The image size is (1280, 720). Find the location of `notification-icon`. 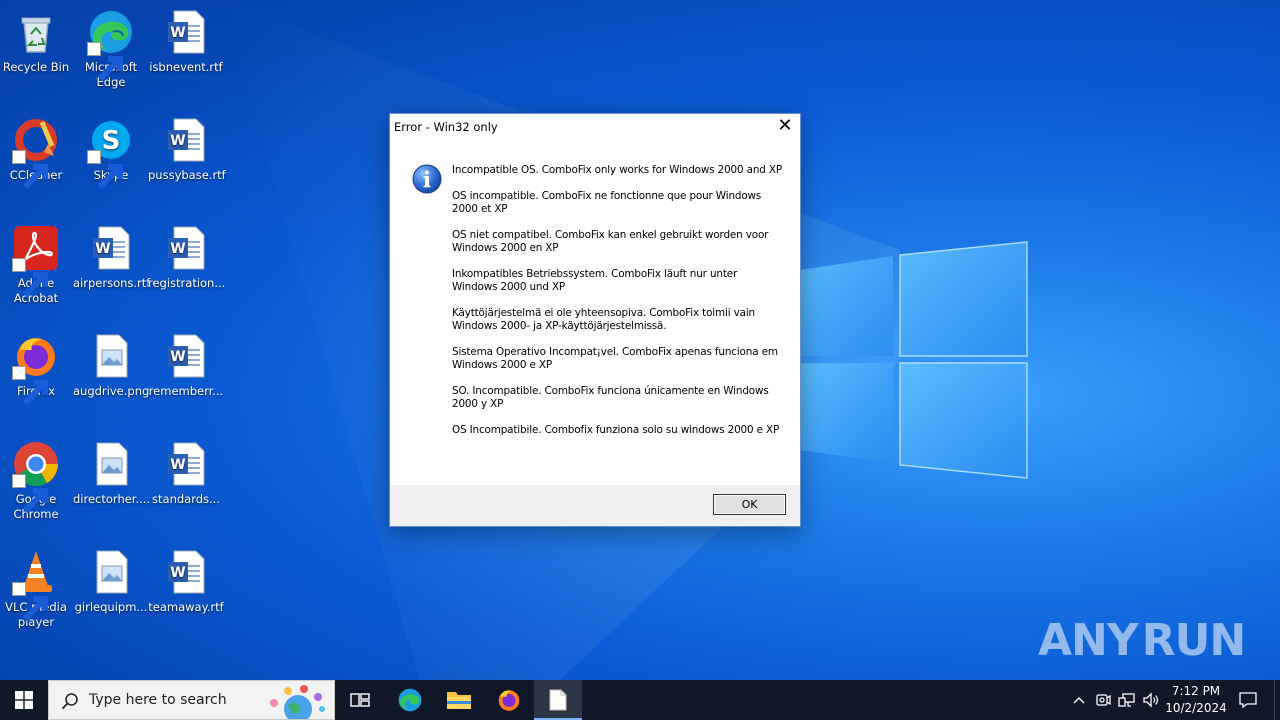

notification-icon is located at coordinates (1248, 700).